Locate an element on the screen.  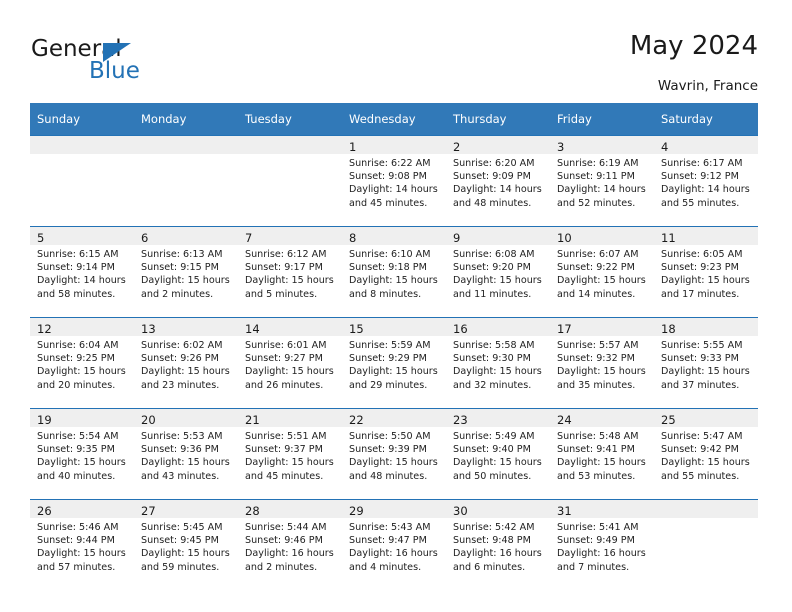
day-number: 17 is located at coordinates (564, 329).